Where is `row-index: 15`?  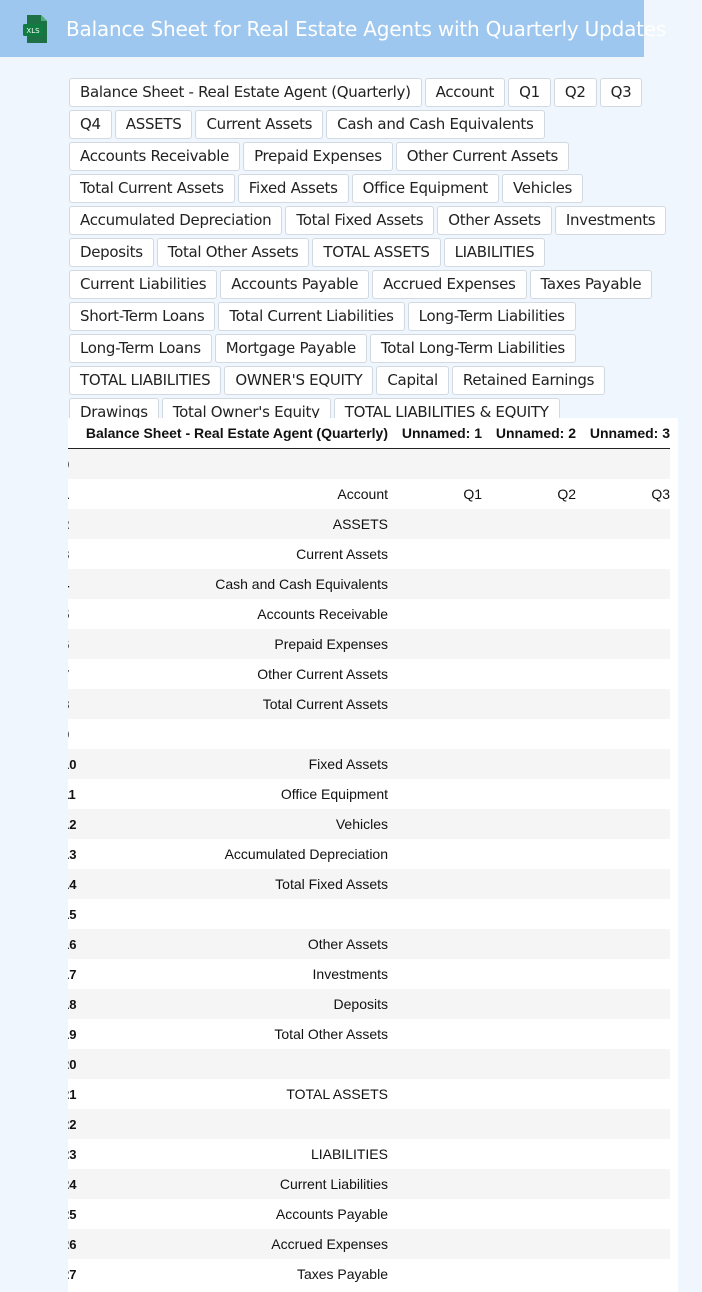
row-index: 15 is located at coordinates (74, 914).